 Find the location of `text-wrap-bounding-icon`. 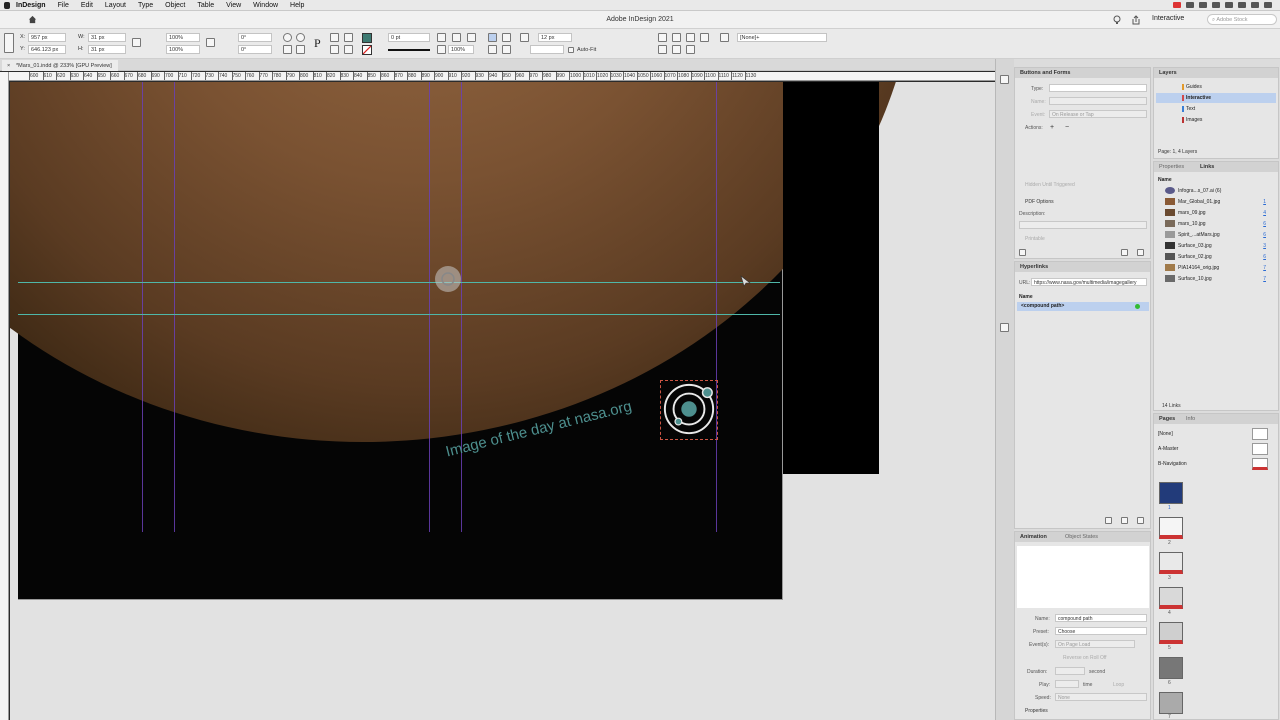

text-wrap-bounding-icon is located at coordinates (506, 37).